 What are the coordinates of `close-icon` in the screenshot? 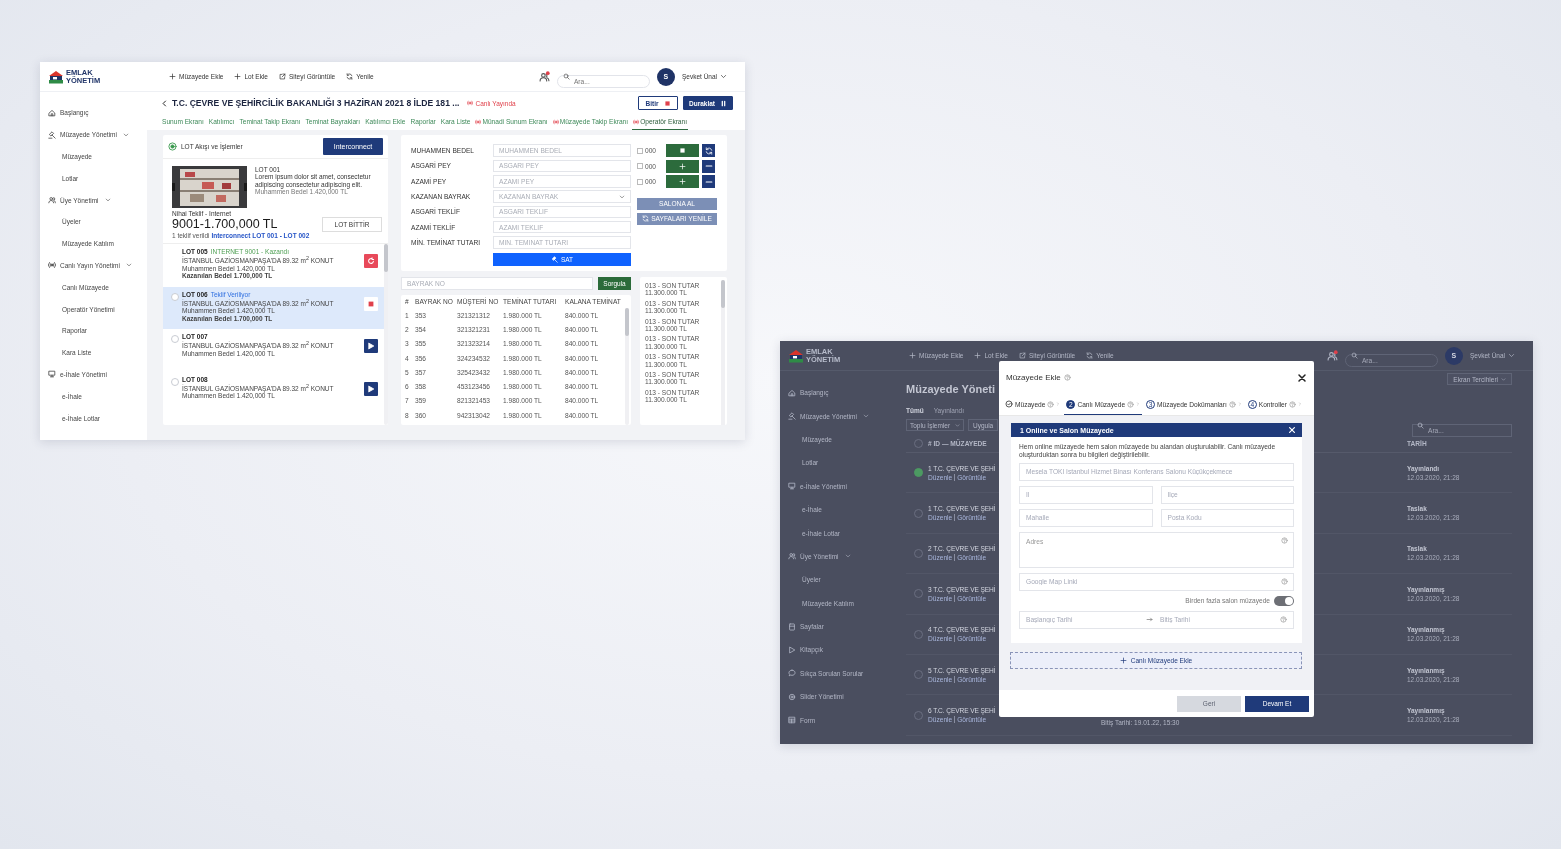 It's located at (1302, 377).